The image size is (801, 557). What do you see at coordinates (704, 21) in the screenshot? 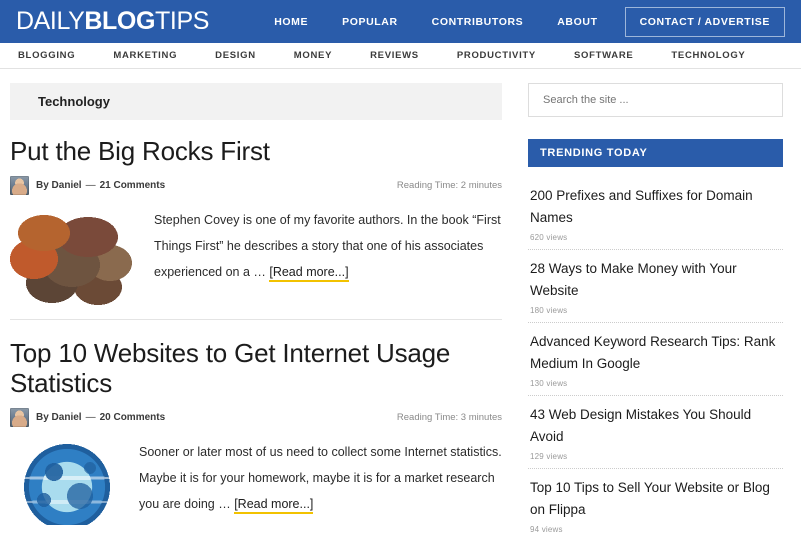
I see `nav-item-contact-advertise: CONTACT / ADVERTISE` at bounding box center [704, 21].